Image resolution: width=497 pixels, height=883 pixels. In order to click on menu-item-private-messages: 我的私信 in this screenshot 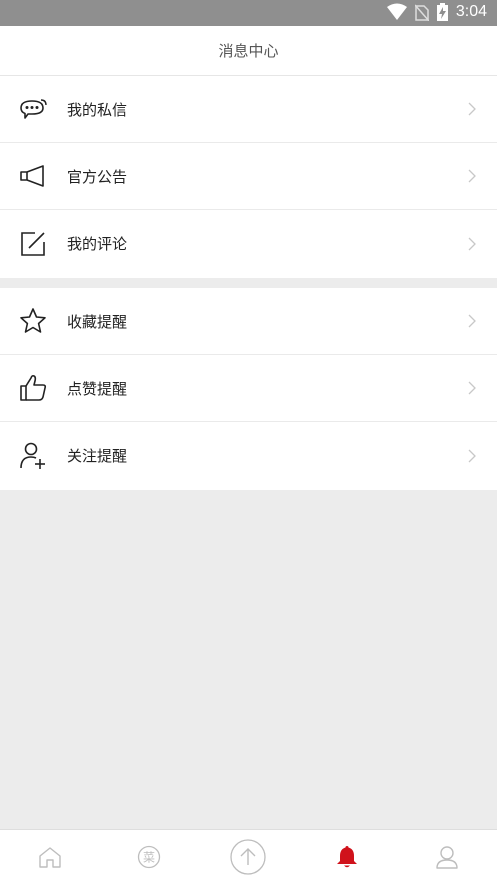, I will do `click(248, 109)`.